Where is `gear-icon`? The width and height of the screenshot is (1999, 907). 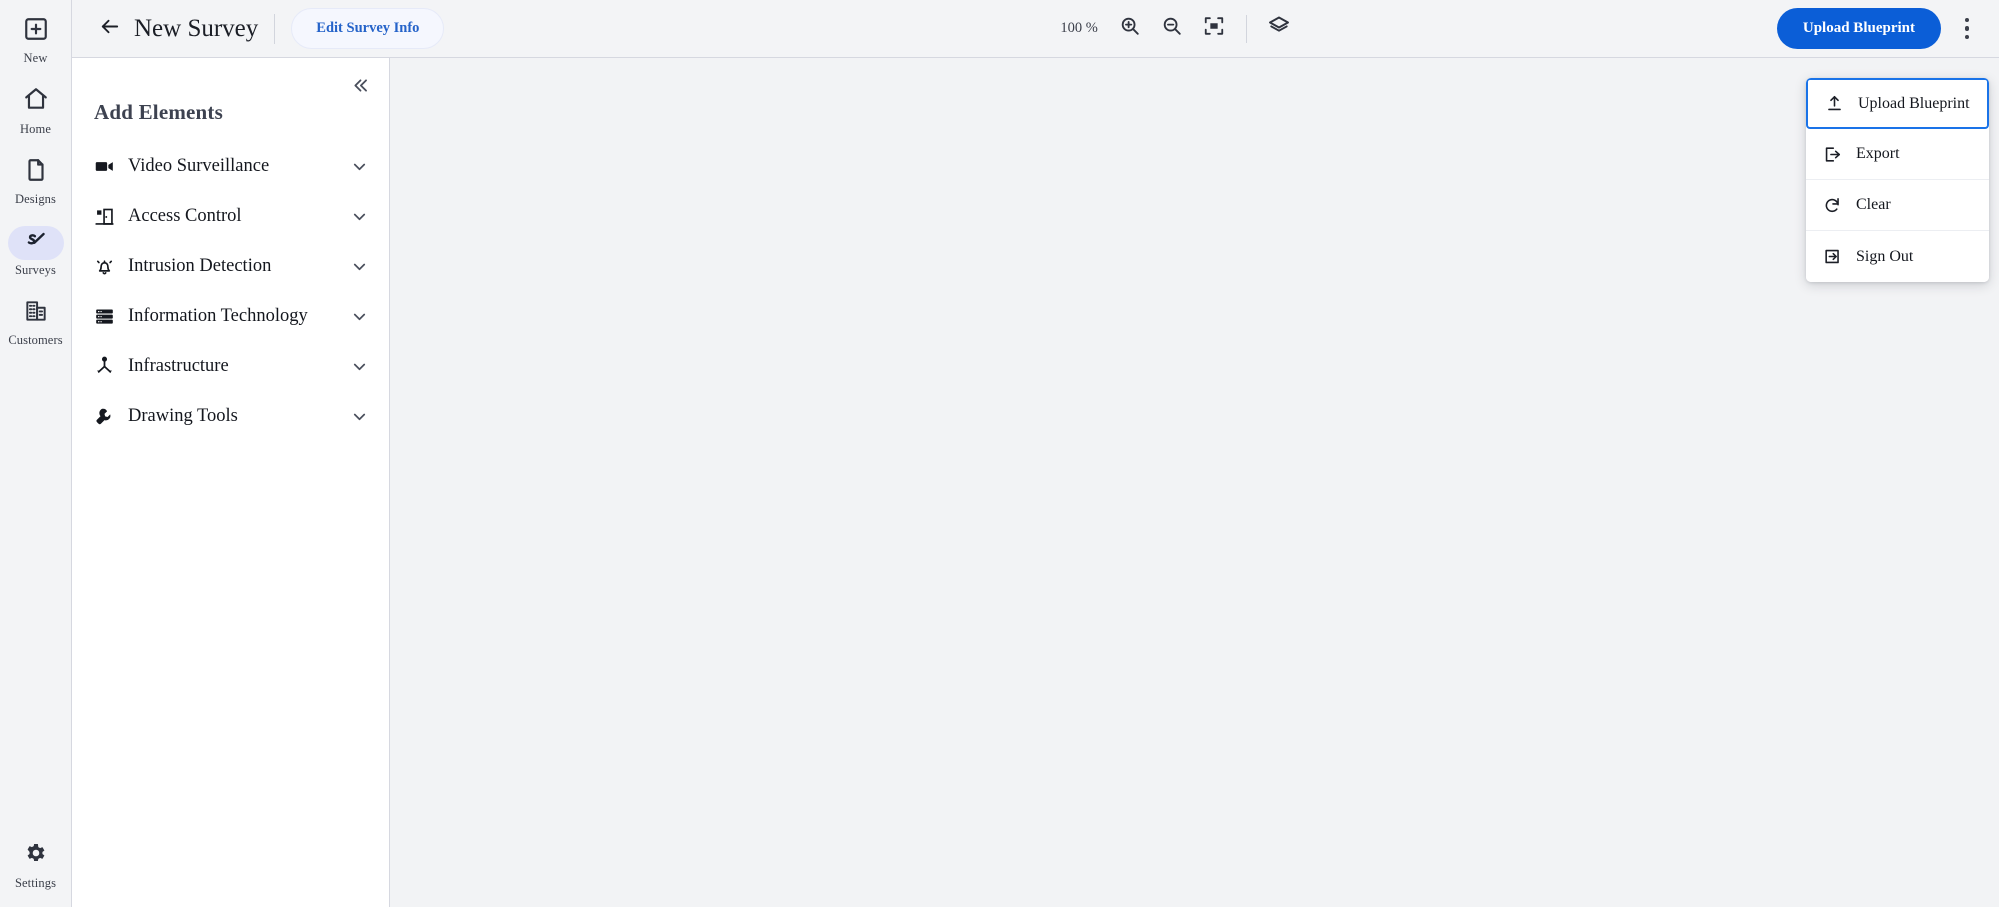 gear-icon is located at coordinates (36, 855).